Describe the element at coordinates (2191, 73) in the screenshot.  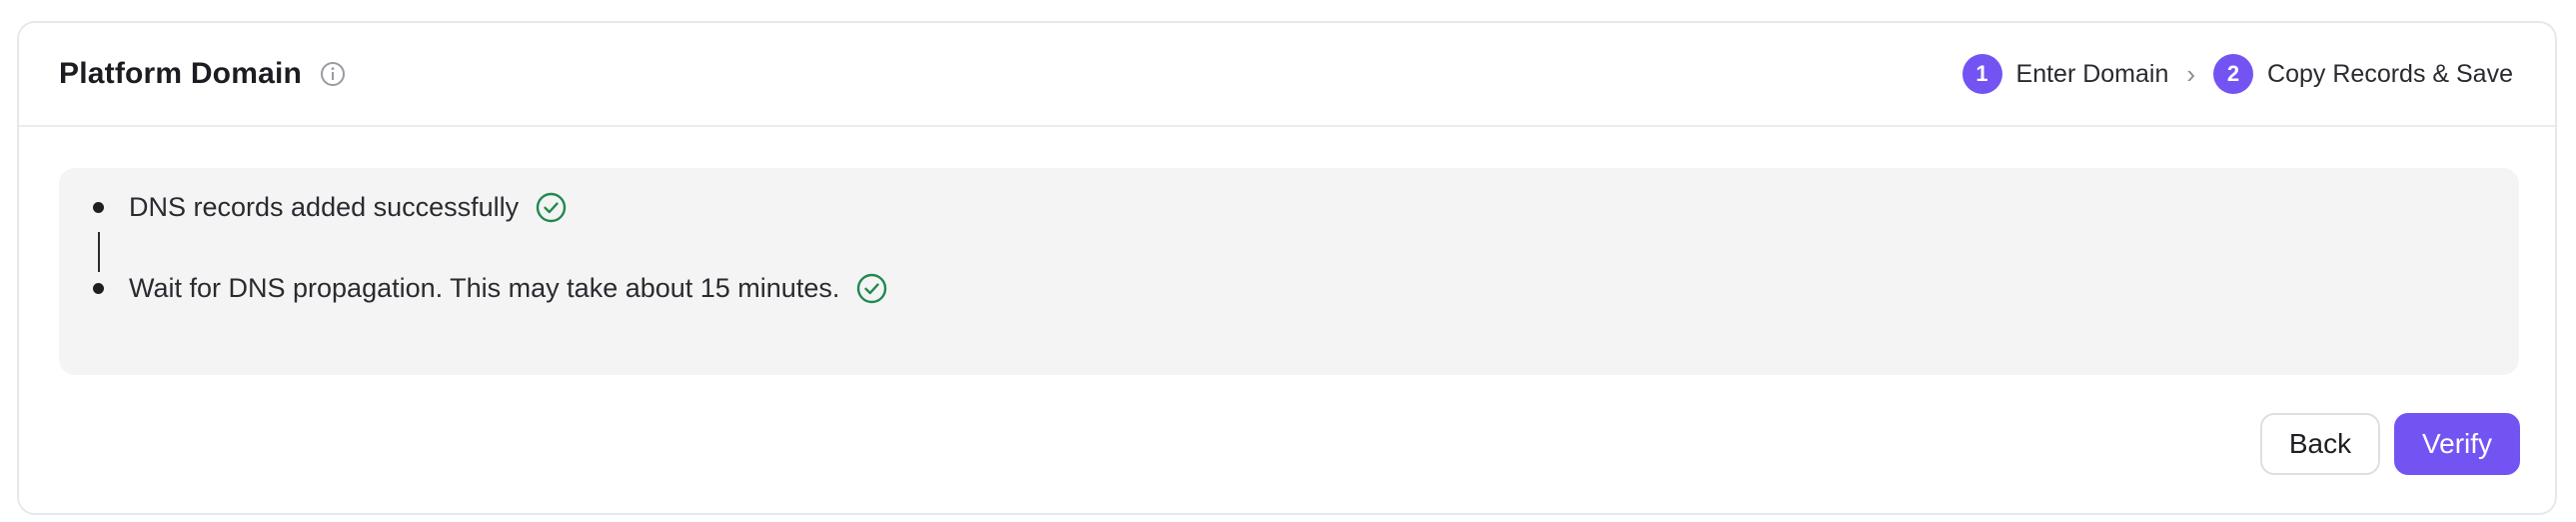
I see `chevron-right-icon: ›` at that location.